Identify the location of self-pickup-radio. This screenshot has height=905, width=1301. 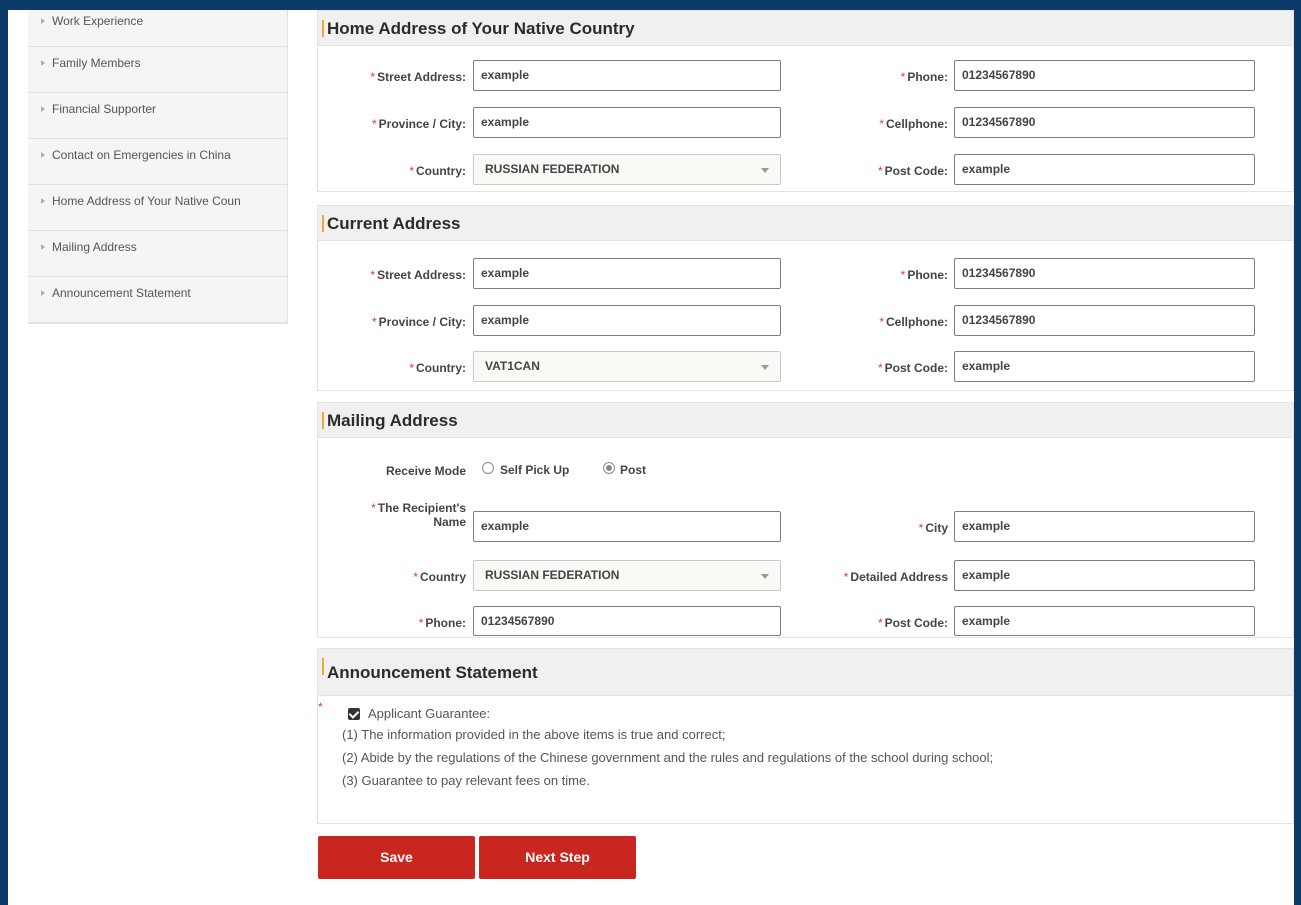
(488, 468).